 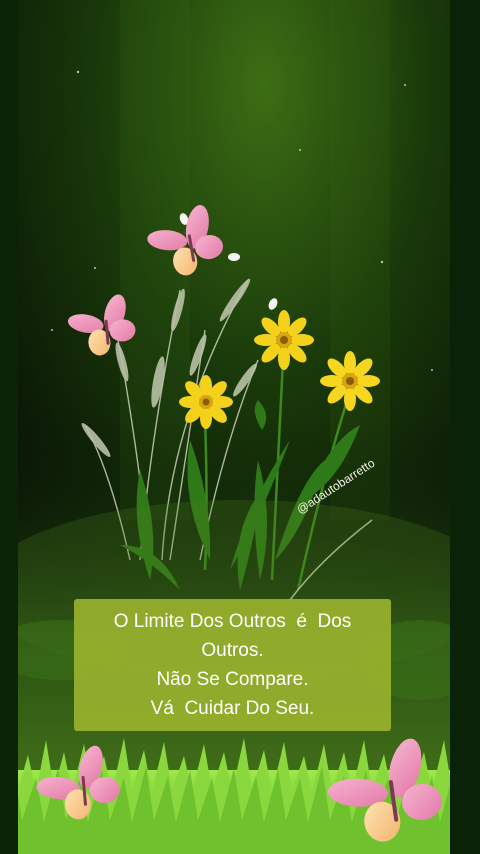 I want to click on caption-line: Vá Cuidar Do Seu., so click(x=232, y=708).